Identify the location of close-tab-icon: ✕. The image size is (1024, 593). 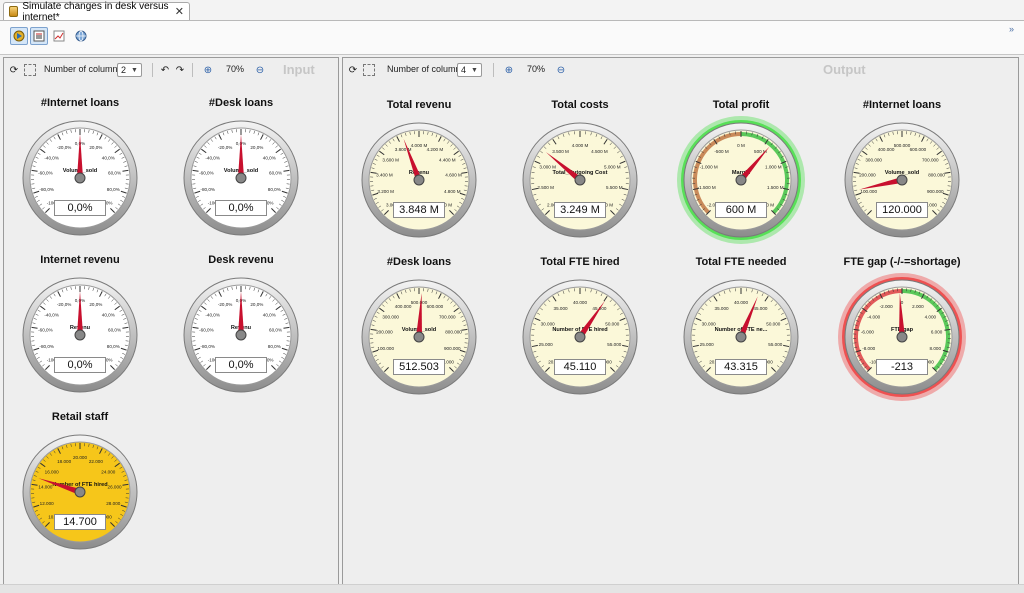
(179, 11).